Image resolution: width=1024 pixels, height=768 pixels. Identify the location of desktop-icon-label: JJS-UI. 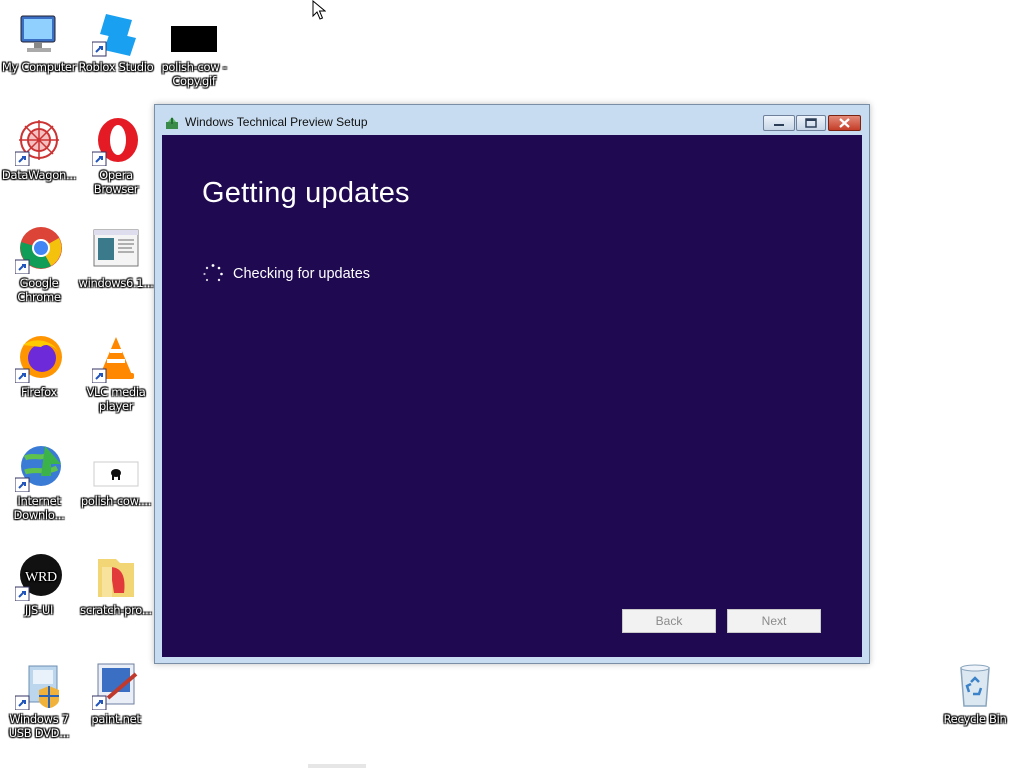
(39, 610).